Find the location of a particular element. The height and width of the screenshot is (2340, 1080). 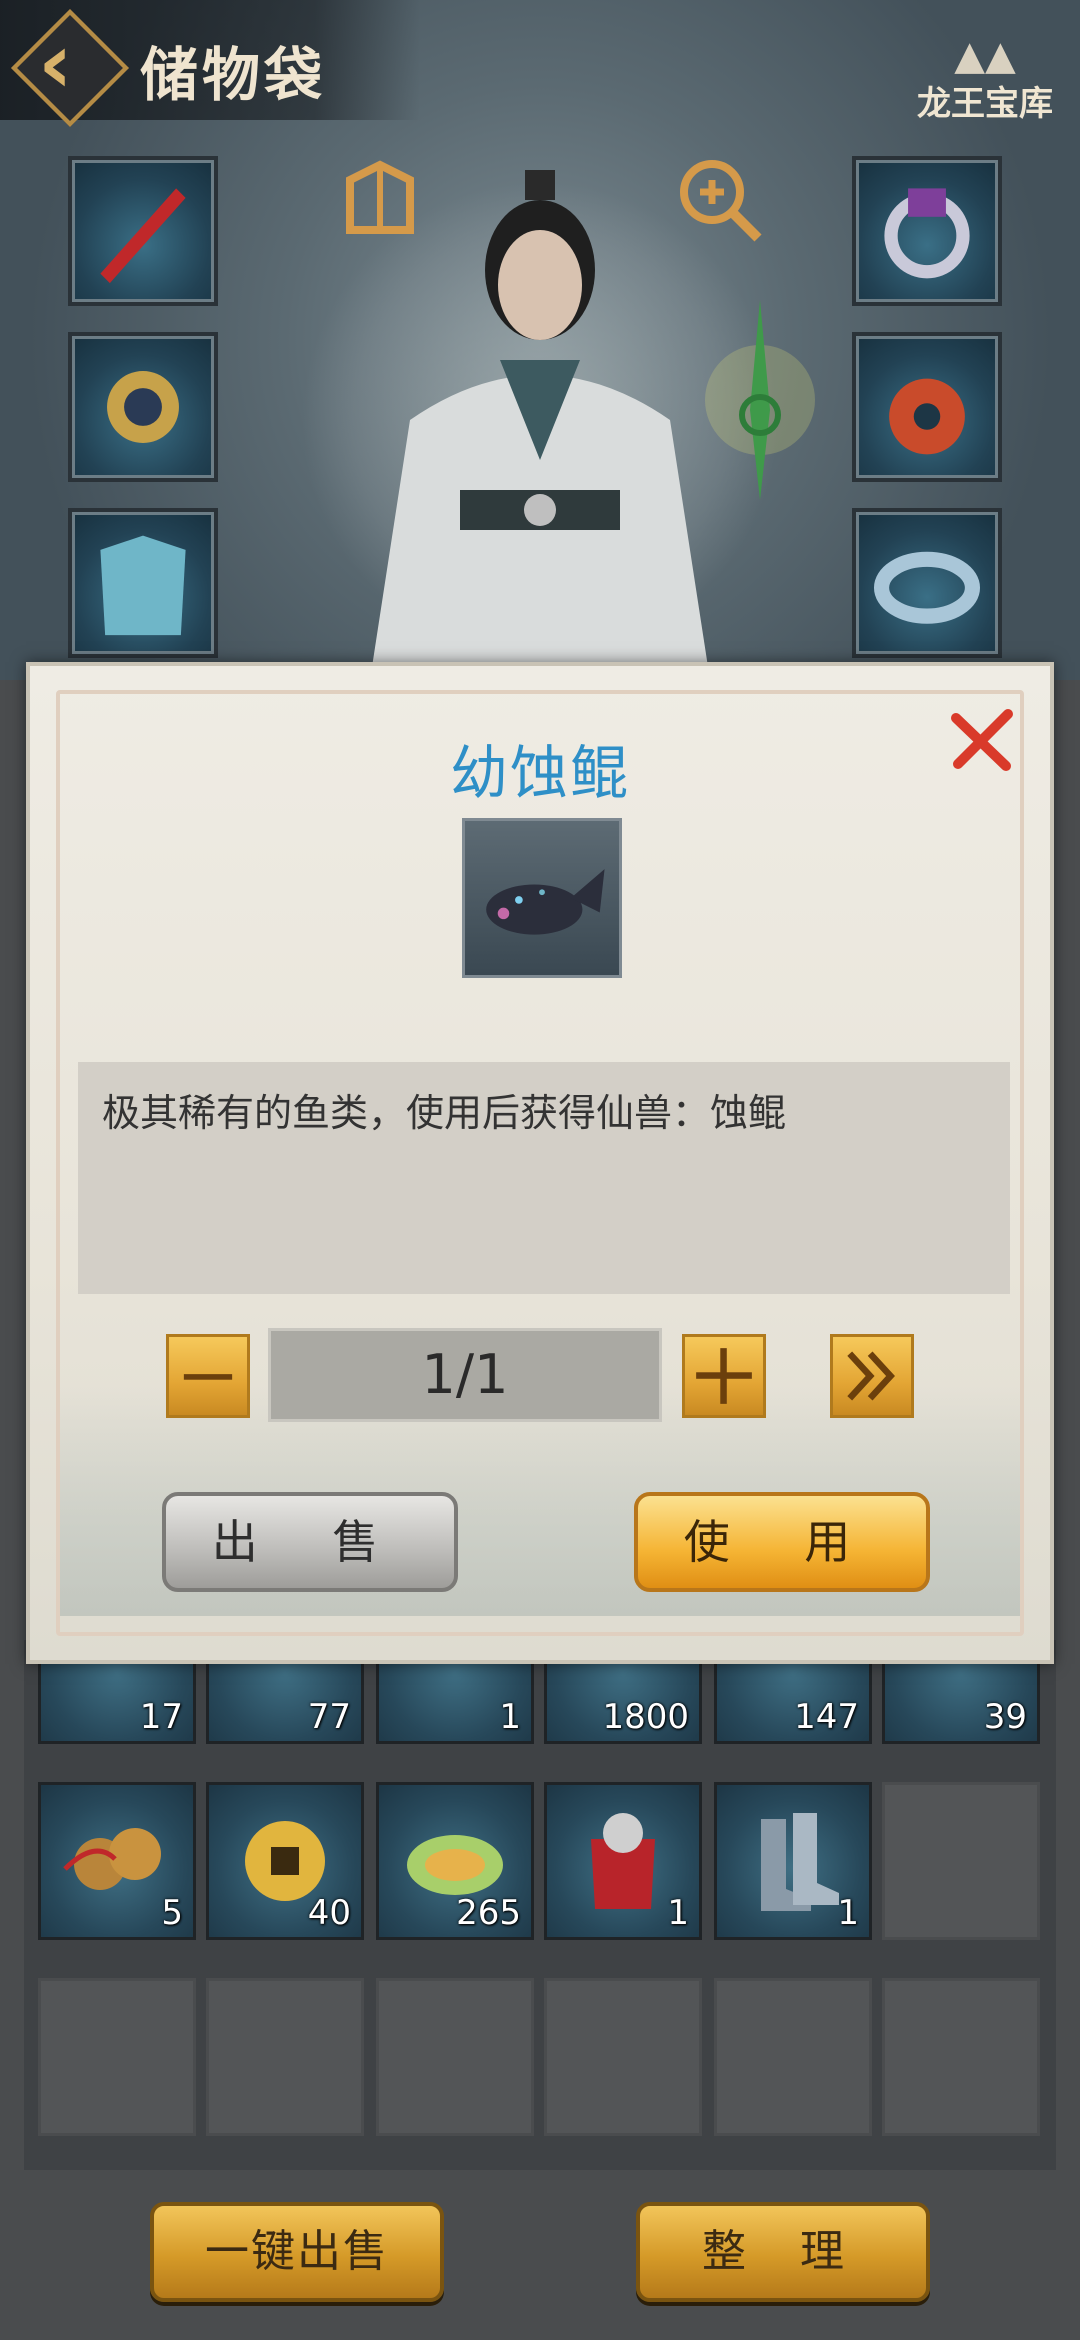

use-button: 使 用 is located at coordinates (782, 1542).